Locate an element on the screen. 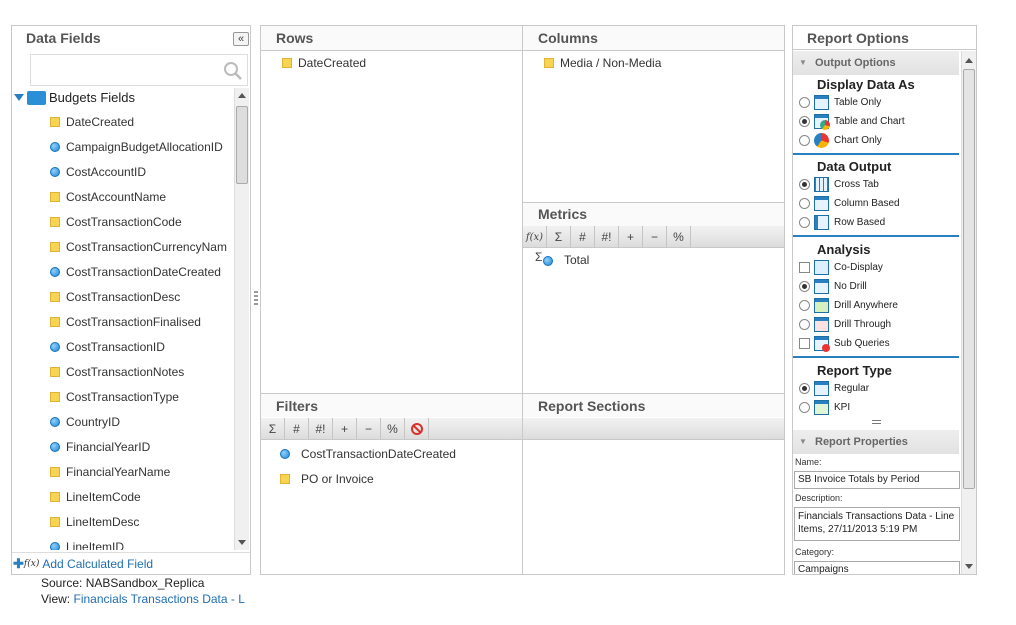 This screenshot has height=625, width=1016. sigma-icon: Σ is located at coordinates (272, 429).